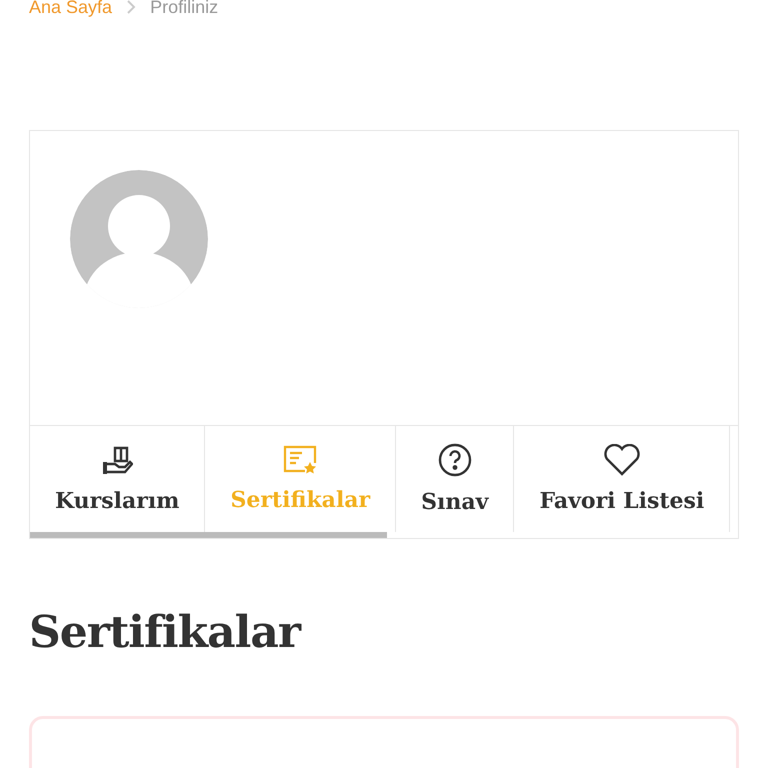 The height and width of the screenshot is (768, 768). What do you see at coordinates (621, 460) in the screenshot?
I see `heart-icon` at bounding box center [621, 460].